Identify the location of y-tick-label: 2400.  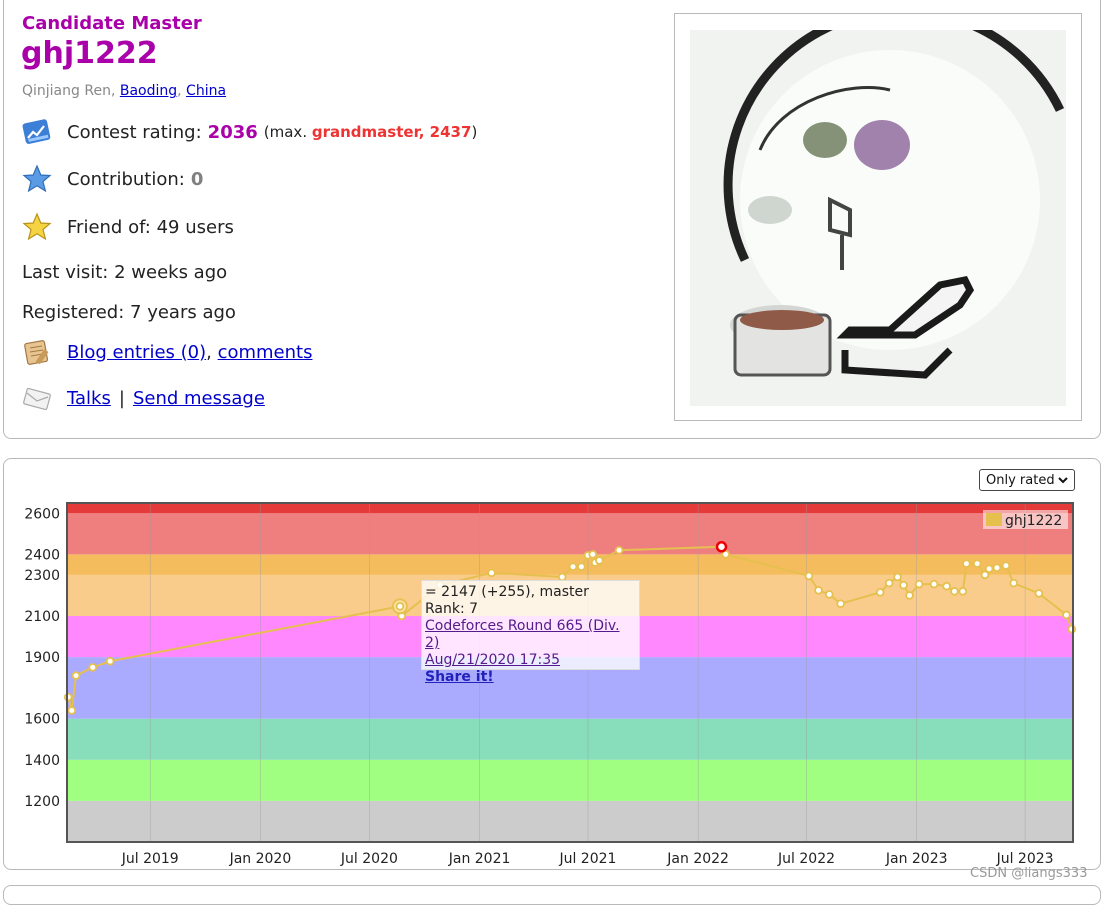
(42, 555).